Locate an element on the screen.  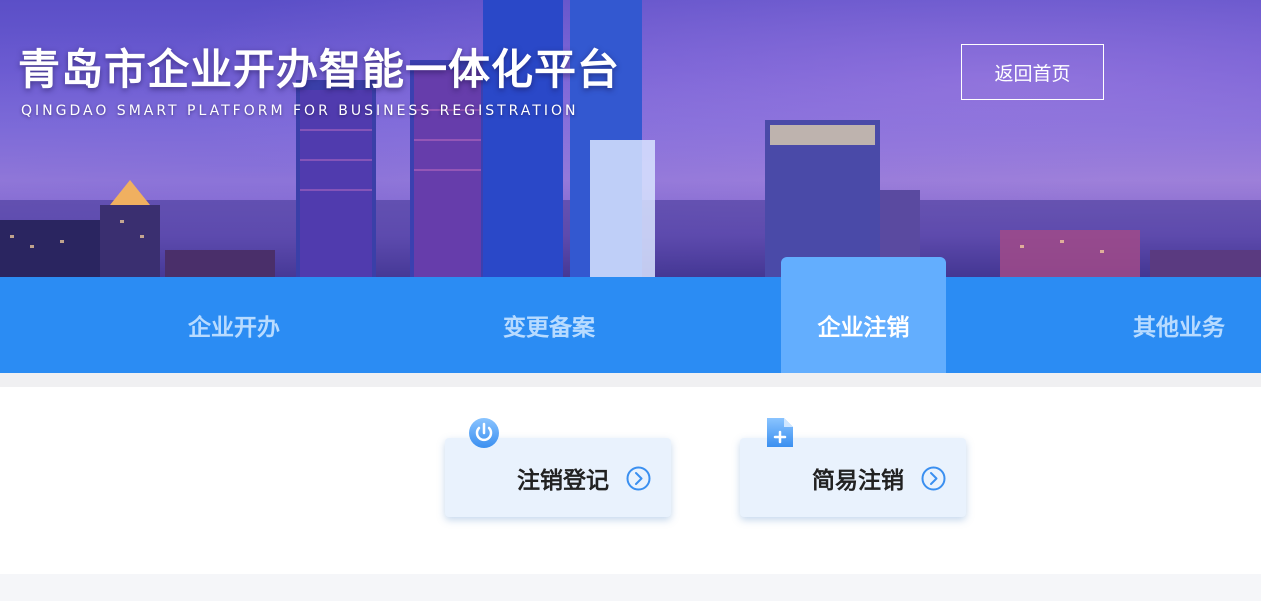
divider-strip is located at coordinates (630, 380).